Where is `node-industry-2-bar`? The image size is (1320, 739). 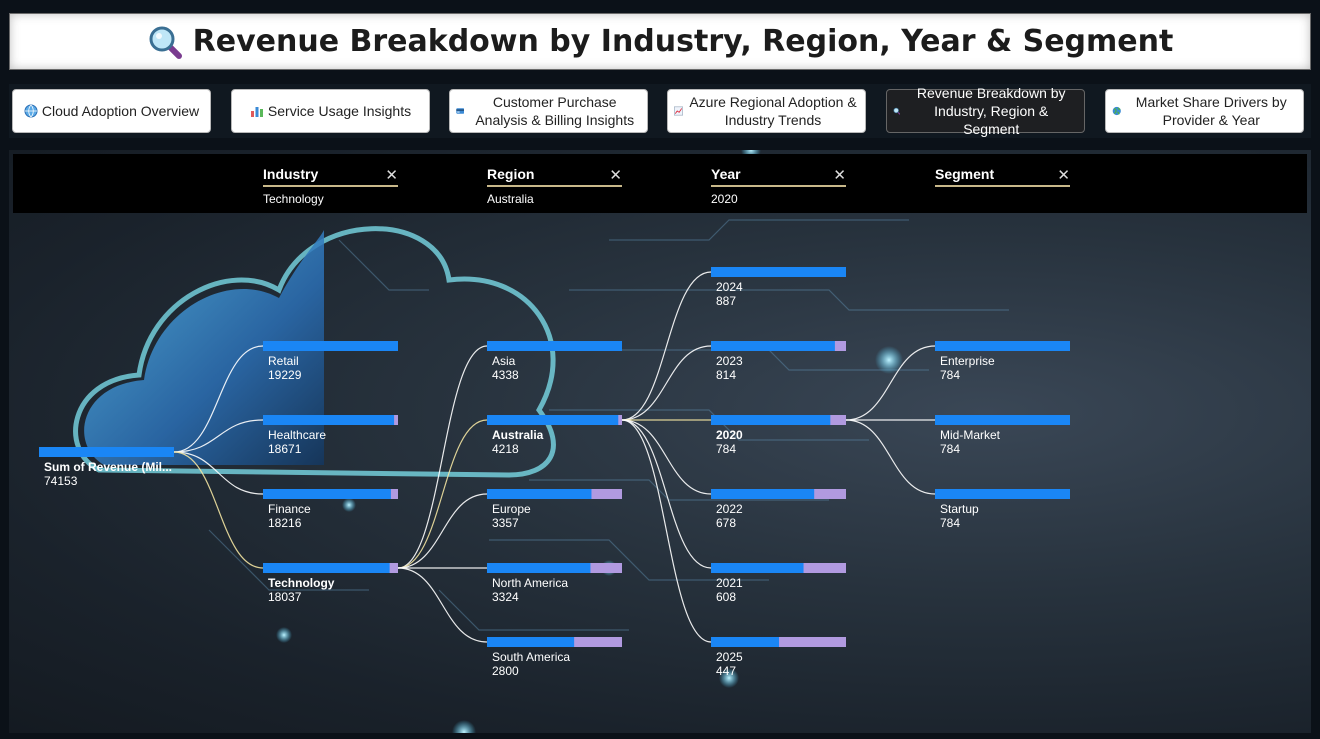
node-industry-2-bar is located at coordinates (327, 494).